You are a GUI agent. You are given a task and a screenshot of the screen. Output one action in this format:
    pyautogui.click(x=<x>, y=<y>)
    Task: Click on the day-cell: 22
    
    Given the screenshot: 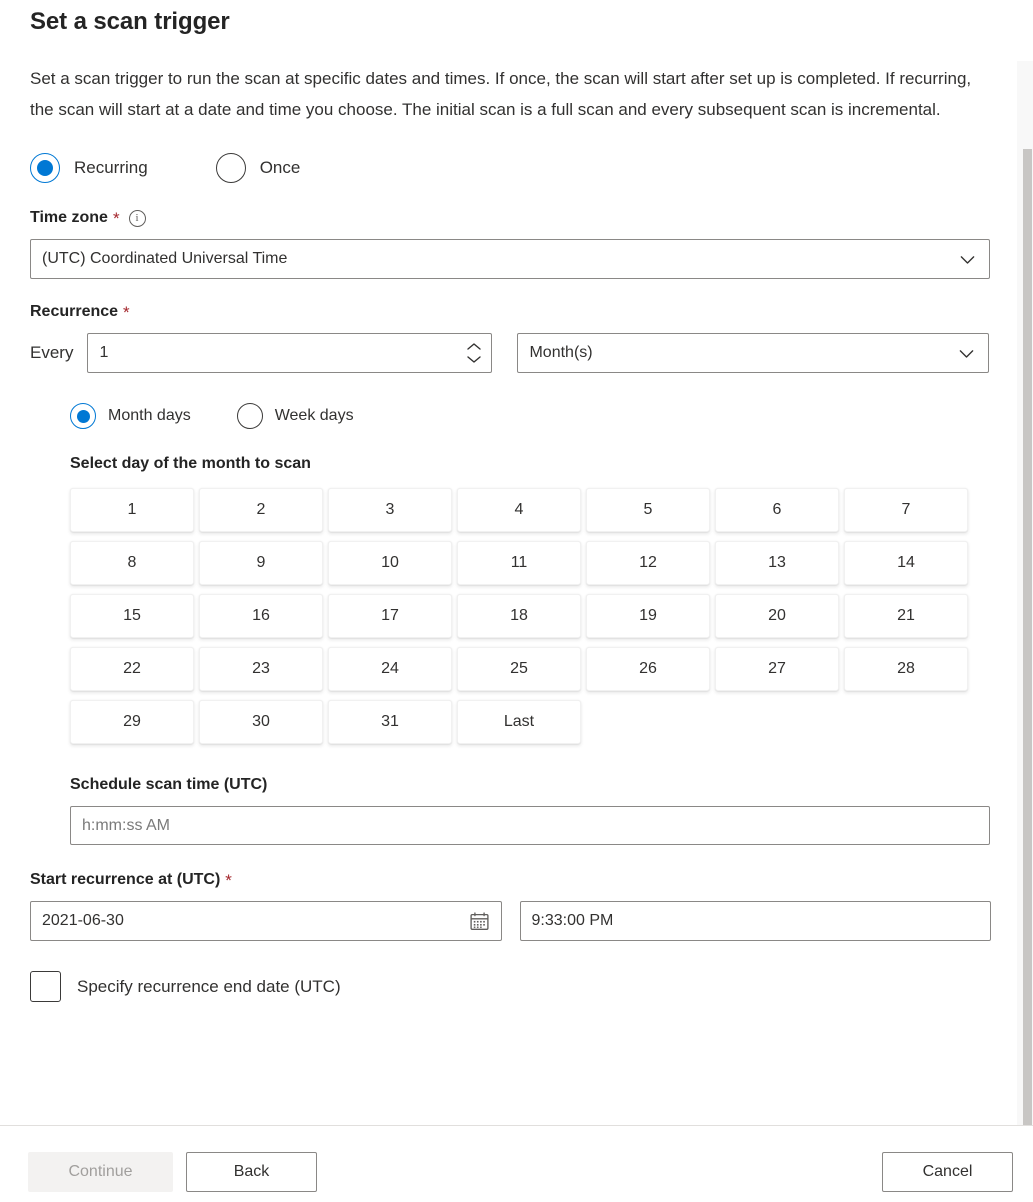 What is the action you would take?
    pyautogui.click(x=132, y=669)
    